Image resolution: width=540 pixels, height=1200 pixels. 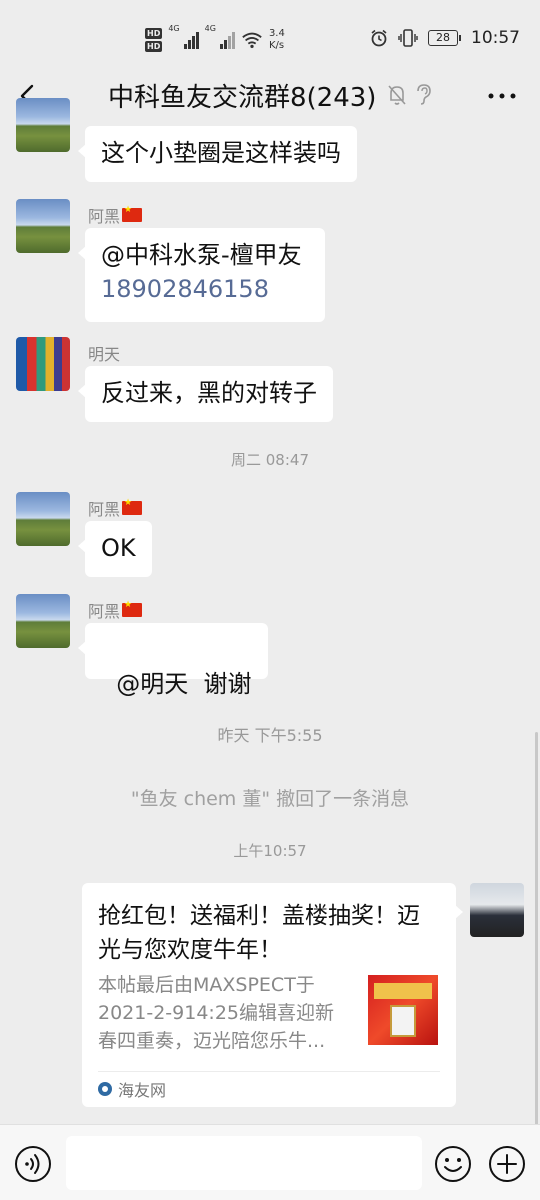 I want to click on signal-1-icon, so click(x=191, y=40).